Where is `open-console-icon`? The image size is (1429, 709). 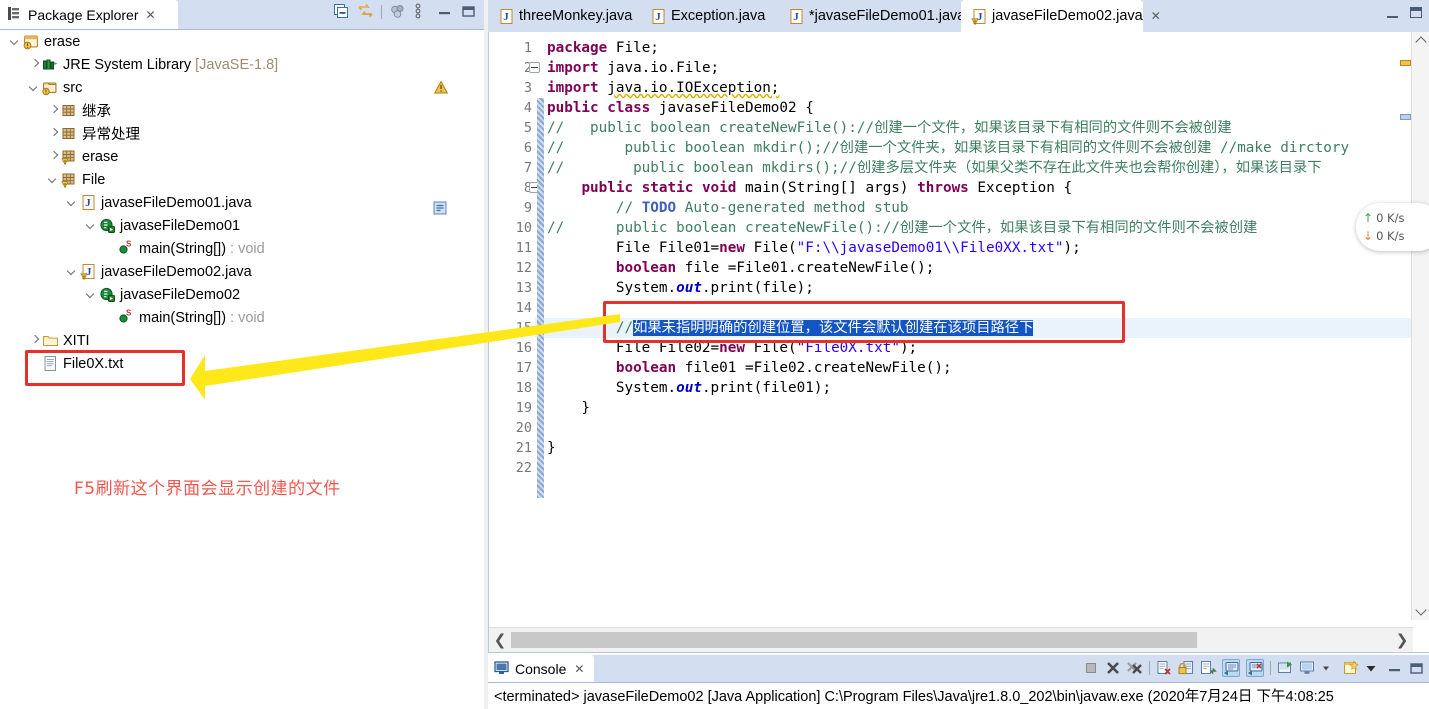 open-console-icon is located at coordinates (1255, 668).